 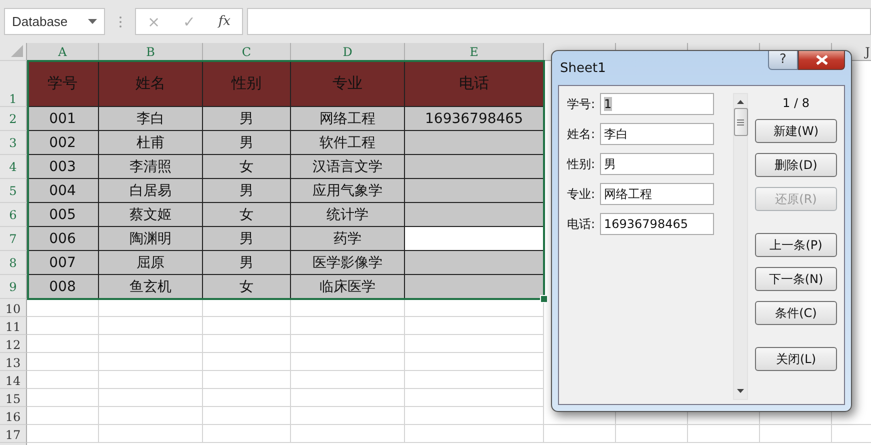 I want to click on row-header: 12, so click(x=13, y=344).